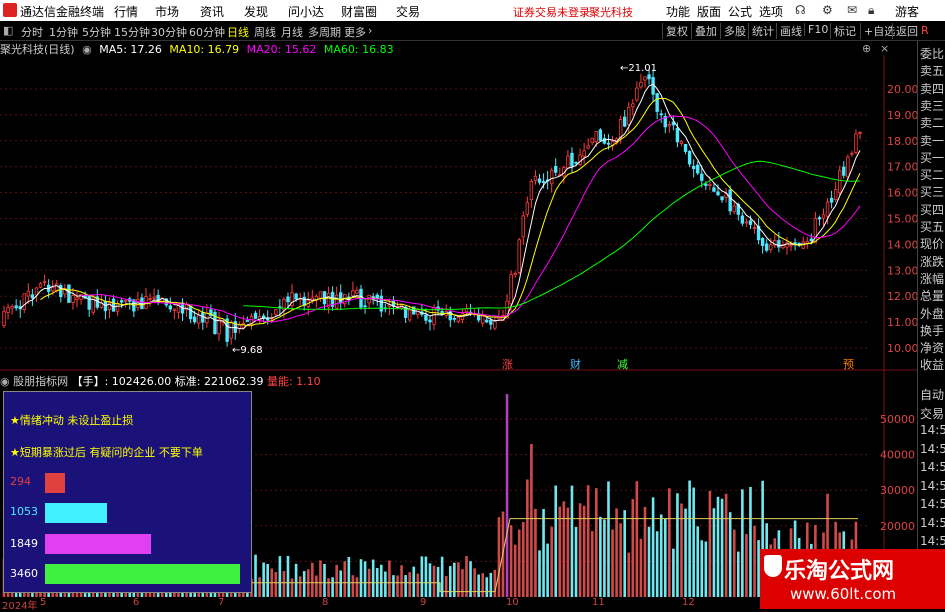 The height and width of the screenshot is (612, 945). What do you see at coordinates (96, 32) in the screenshot?
I see `period-tab-5min: 5分钟` at bounding box center [96, 32].